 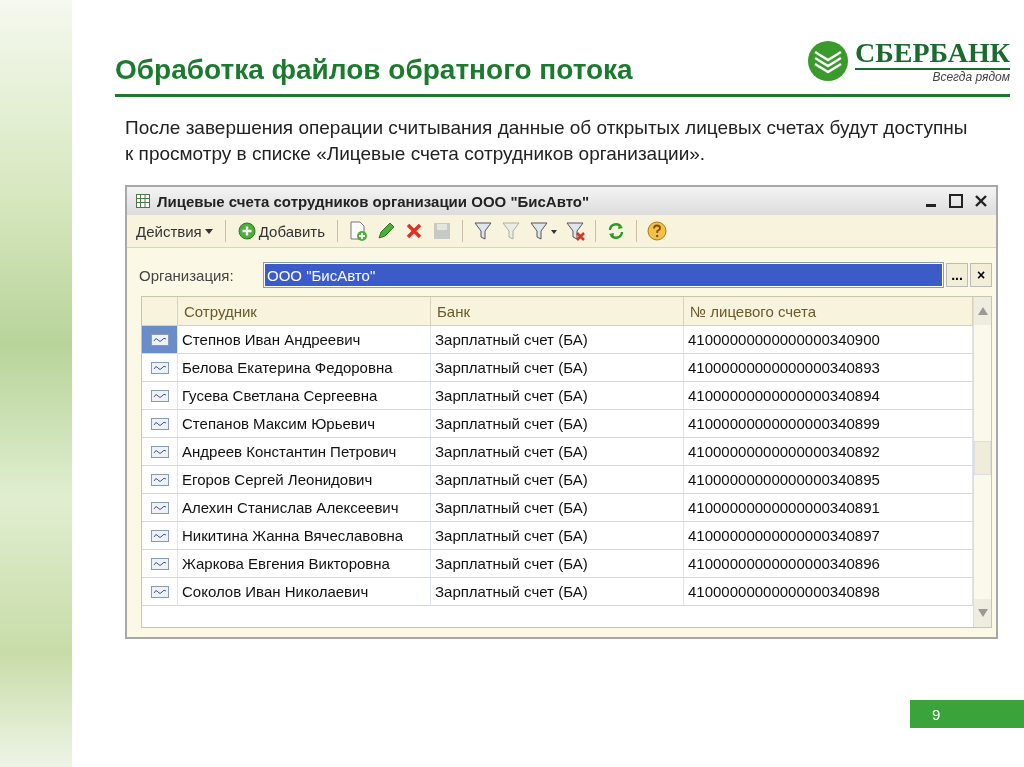 What do you see at coordinates (143, 201) in the screenshot?
I see `table-icon` at bounding box center [143, 201].